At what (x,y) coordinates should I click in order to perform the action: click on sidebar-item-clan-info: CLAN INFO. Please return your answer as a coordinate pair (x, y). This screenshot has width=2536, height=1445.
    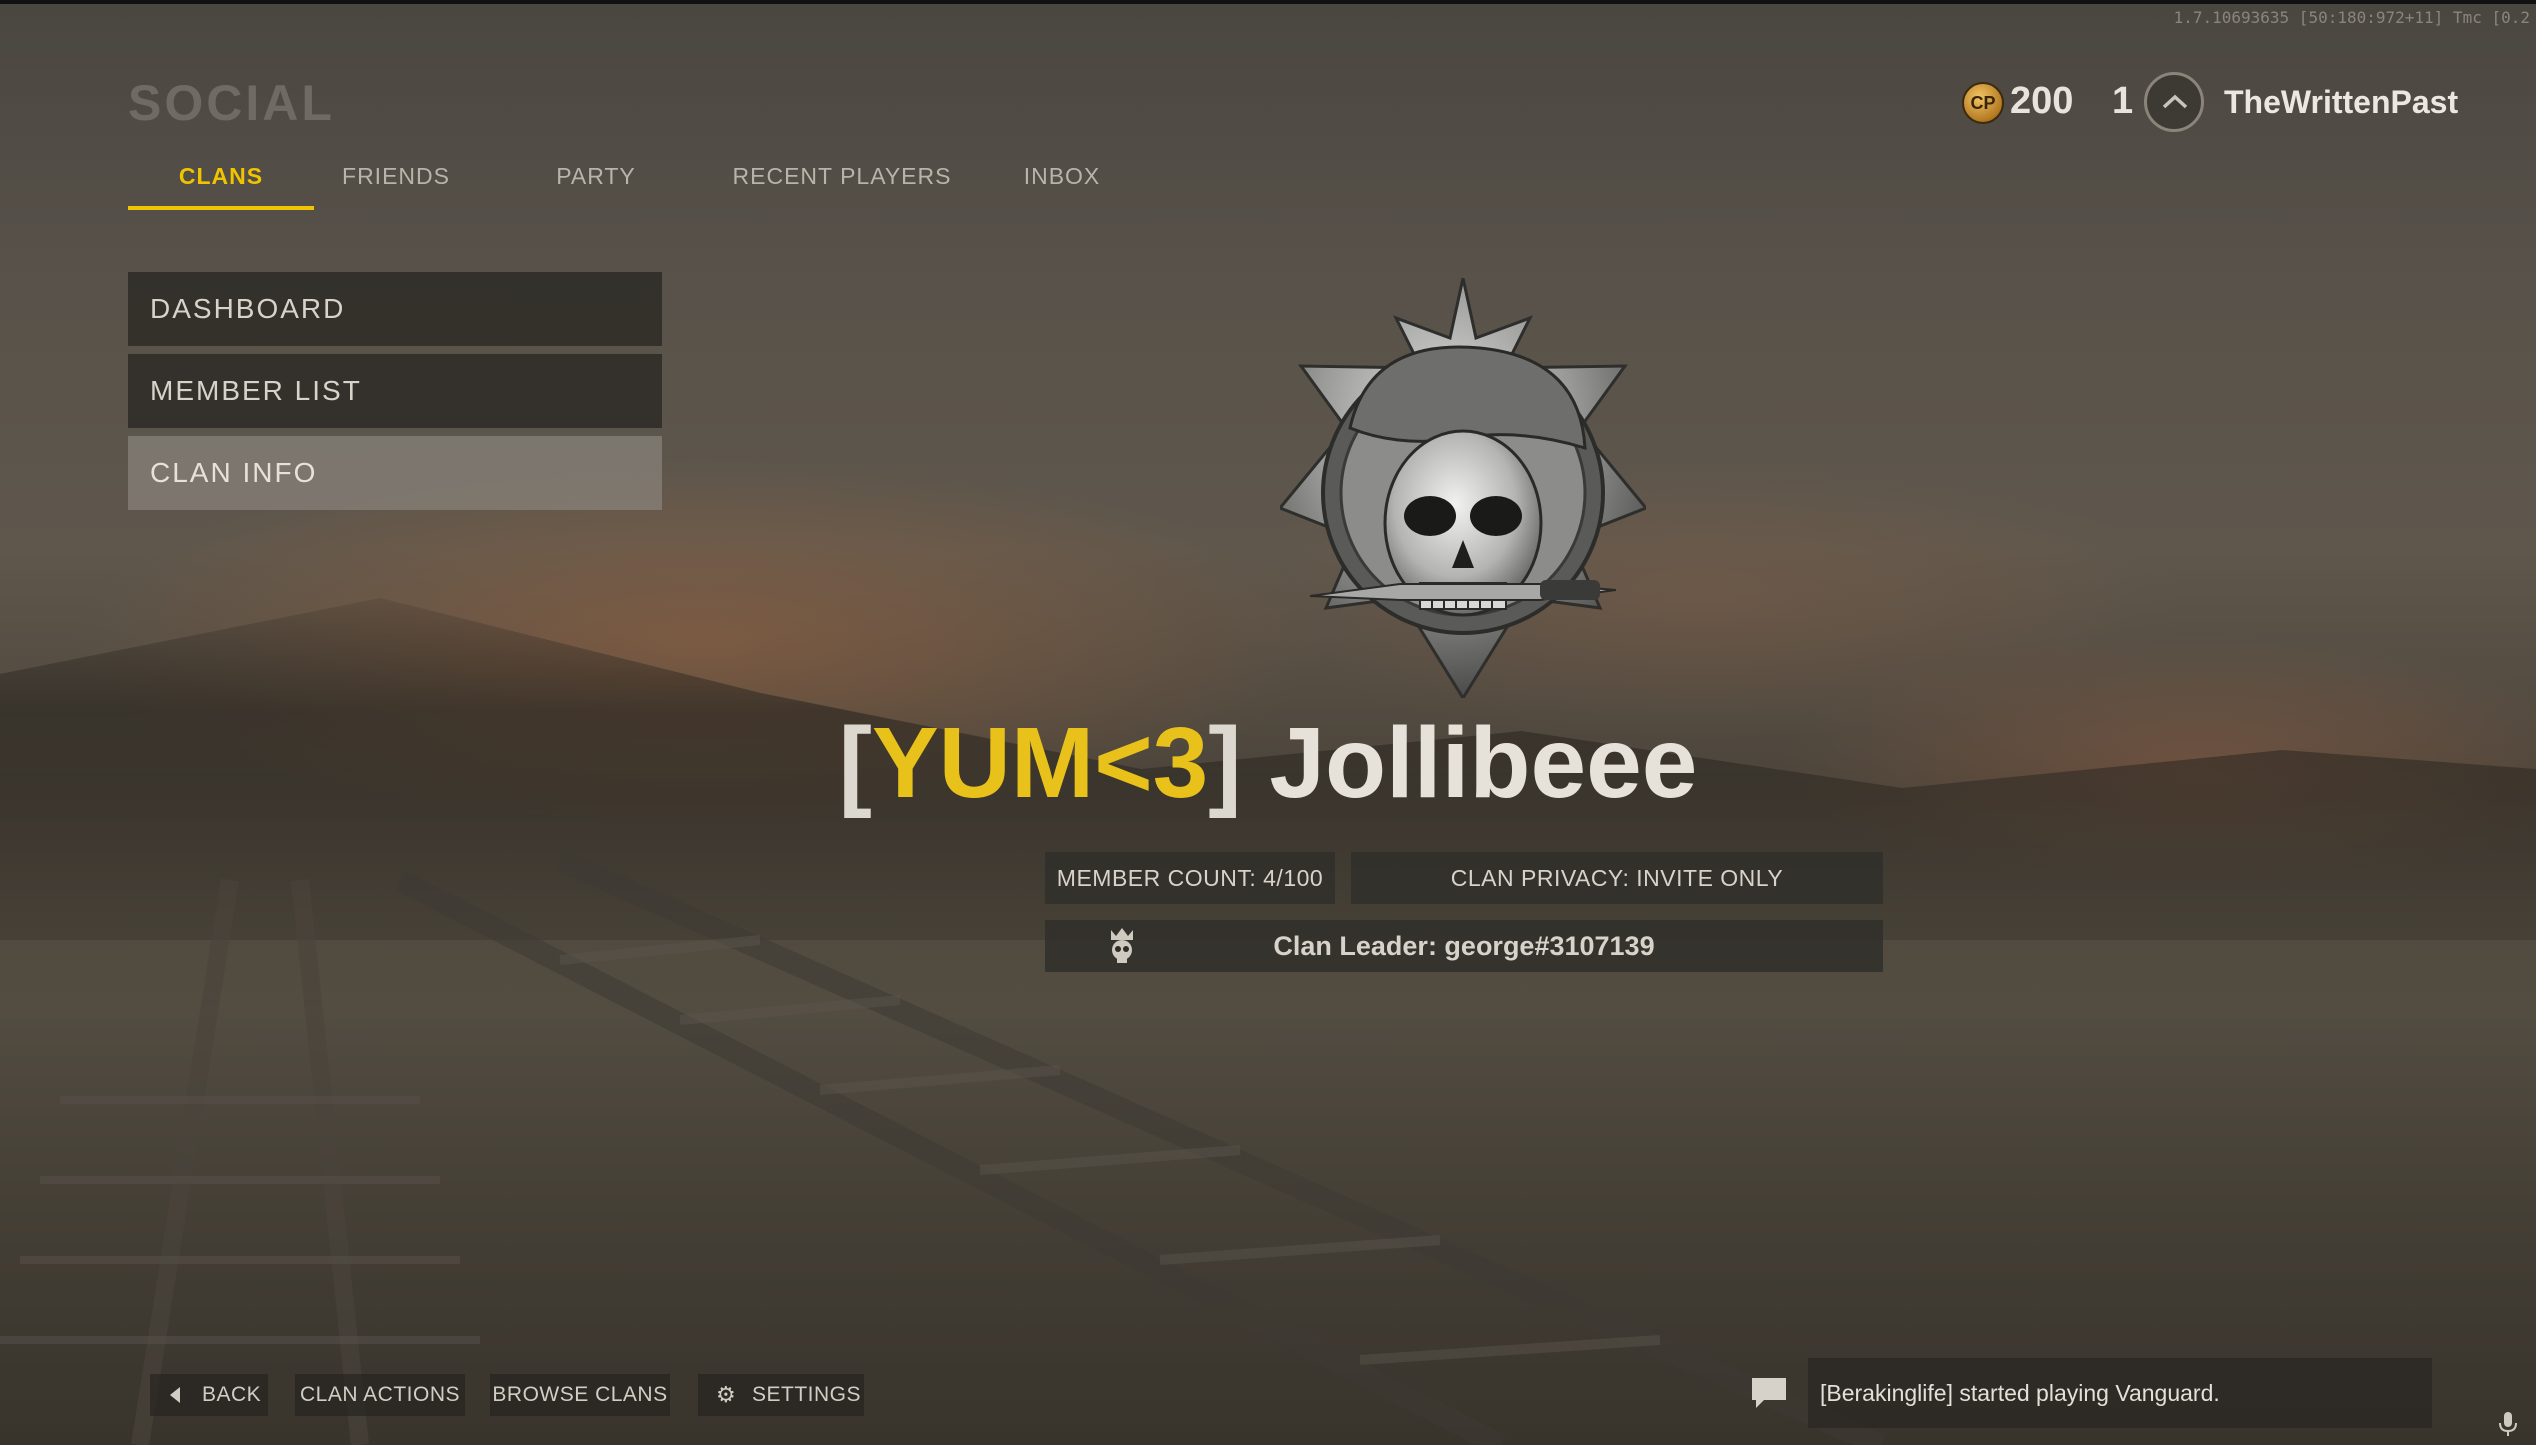
    Looking at the image, I should click on (395, 473).